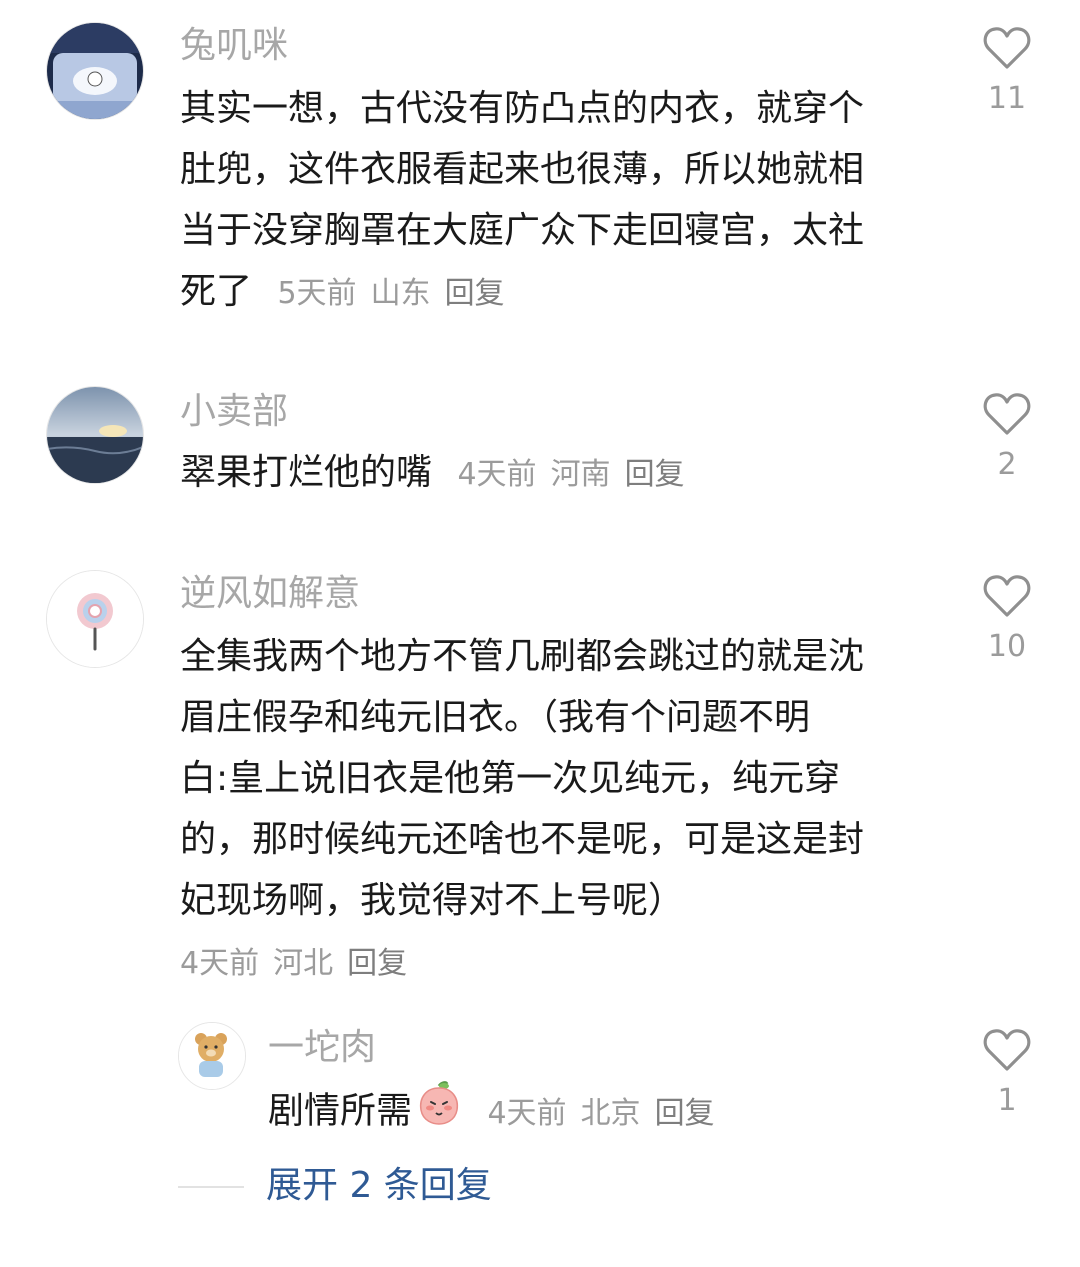 The width and height of the screenshot is (1080, 1267). I want to click on like-button: 1, so click(1007, 1073).